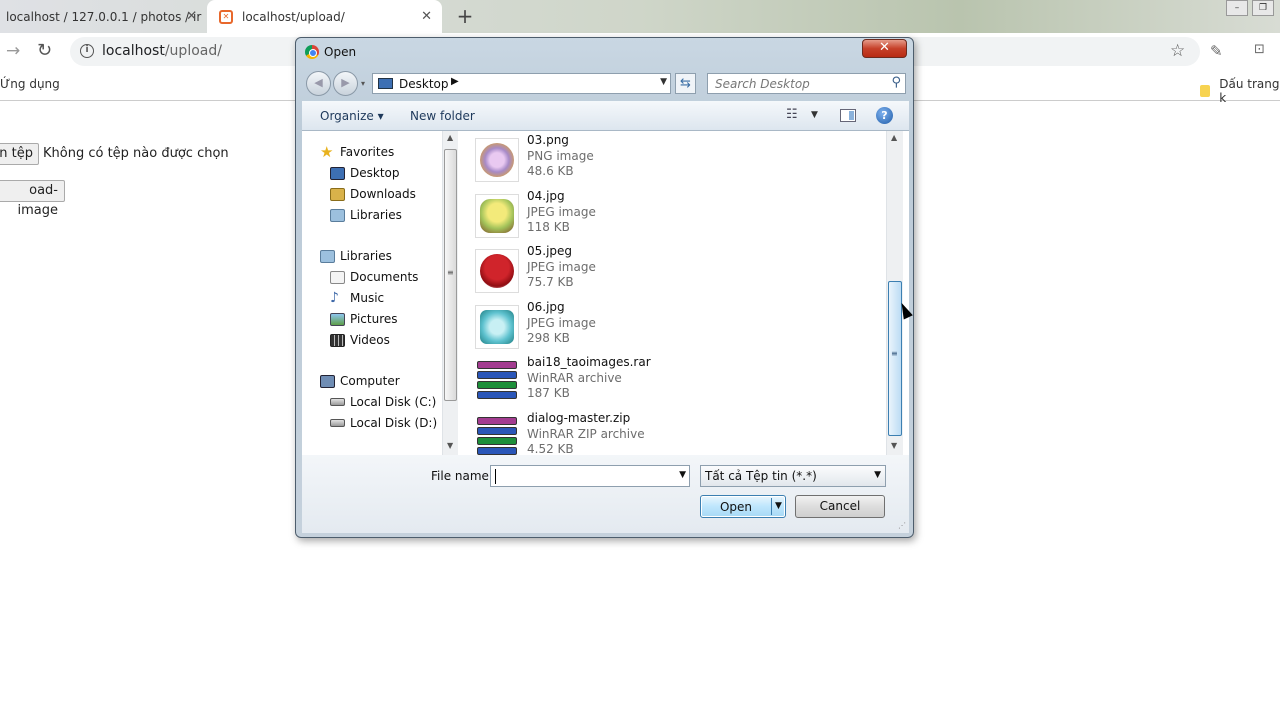 Image resolution: width=1280 pixels, height=720 pixels. Describe the element at coordinates (1240, 91) in the screenshot. I see `bookmark-folder: Dấu trang k` at that location.